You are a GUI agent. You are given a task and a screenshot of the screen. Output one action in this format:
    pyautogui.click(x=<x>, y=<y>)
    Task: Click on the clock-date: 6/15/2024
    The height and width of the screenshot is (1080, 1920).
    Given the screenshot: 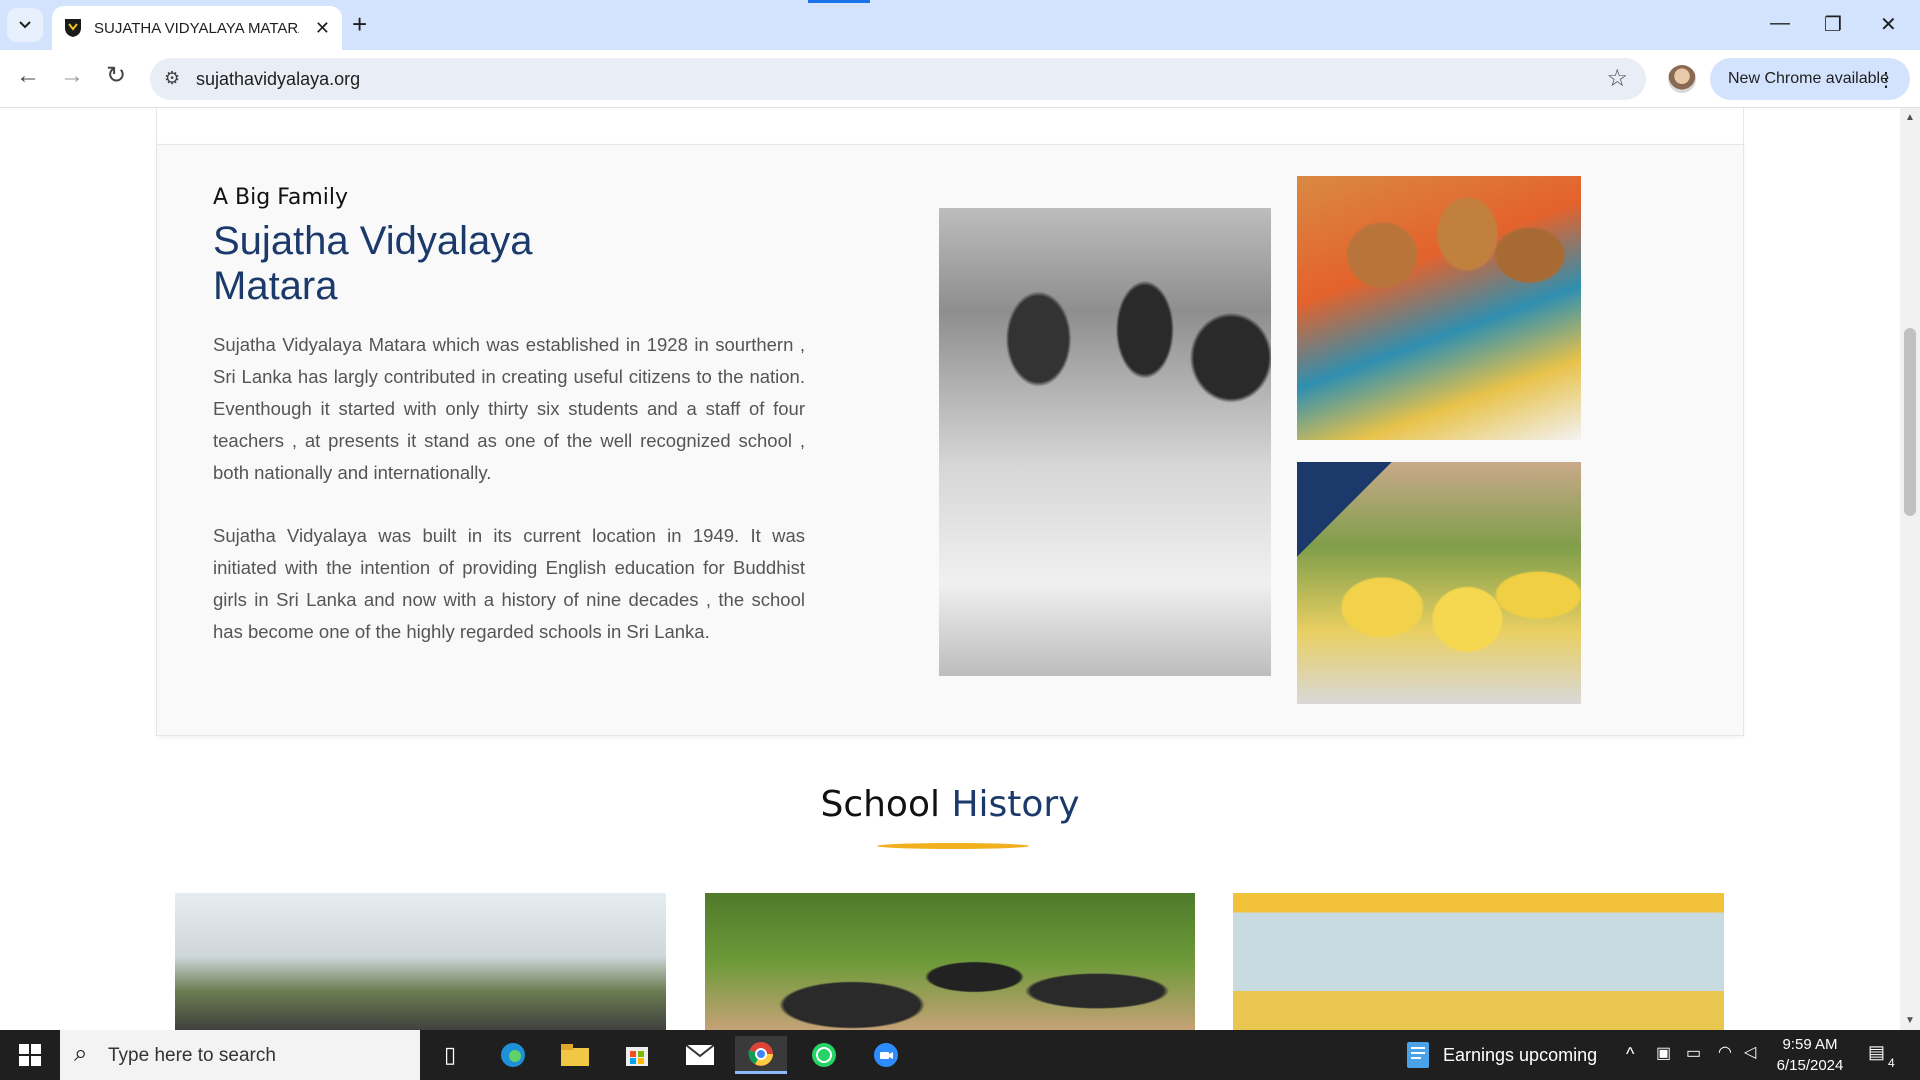 What is the action you would take?
    pyautogui.click(x=1810, y=1065)
    